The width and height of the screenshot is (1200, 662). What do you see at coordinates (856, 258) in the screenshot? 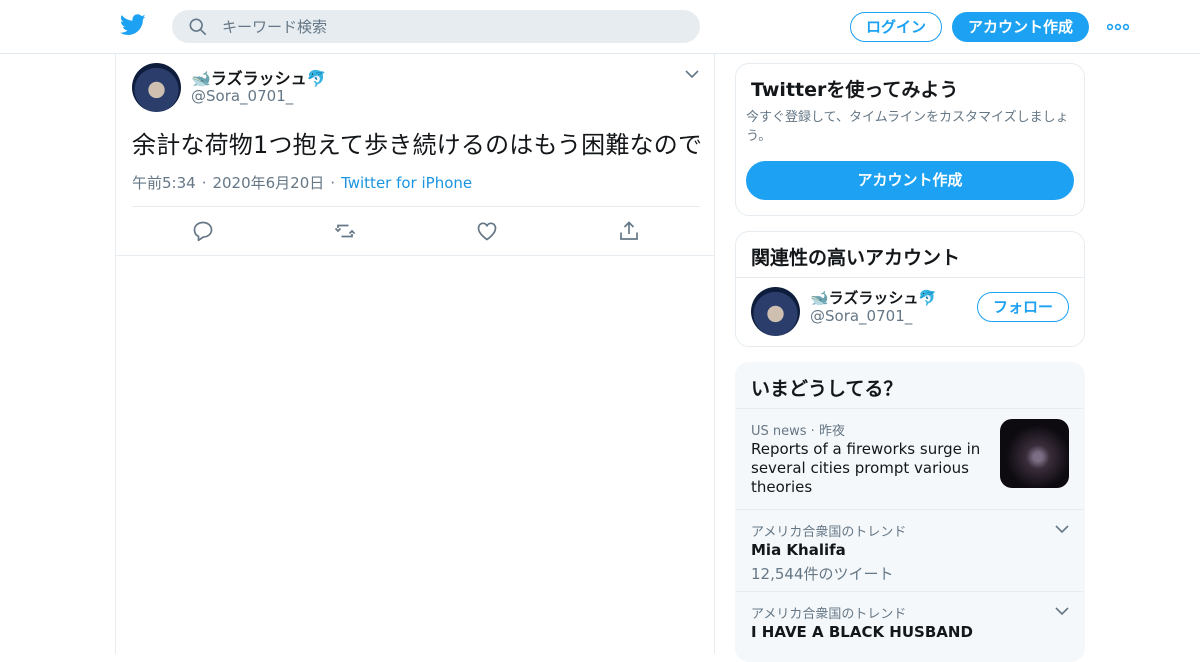
I see `related-card-title: 関連性の高いアカウント` at bounding box center [856, 258].